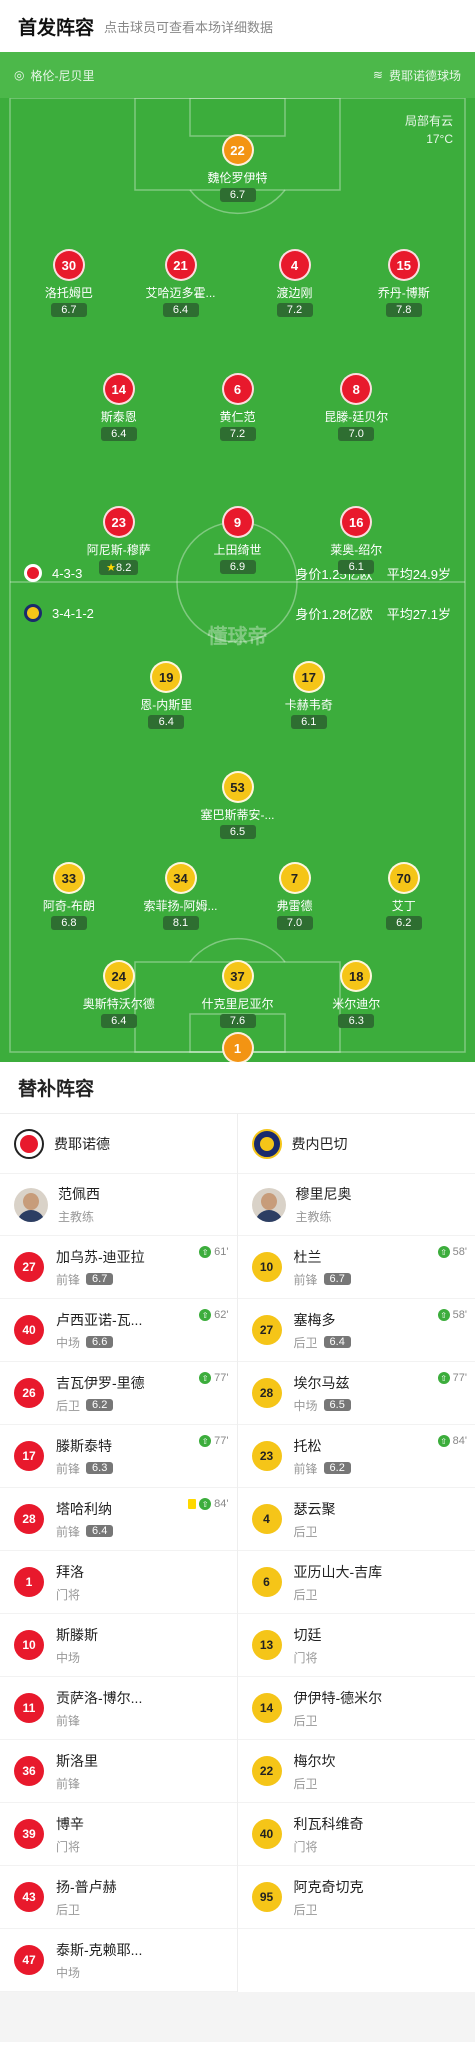 This screenshot has width=475, height=2053. What do you see at coordinates (118, 1456) in the screenshot?
I see `sub-player-row: 17 滕斯泰特 前锋 6.3 ⇧ 77'` at bounding box center [118, 1456].